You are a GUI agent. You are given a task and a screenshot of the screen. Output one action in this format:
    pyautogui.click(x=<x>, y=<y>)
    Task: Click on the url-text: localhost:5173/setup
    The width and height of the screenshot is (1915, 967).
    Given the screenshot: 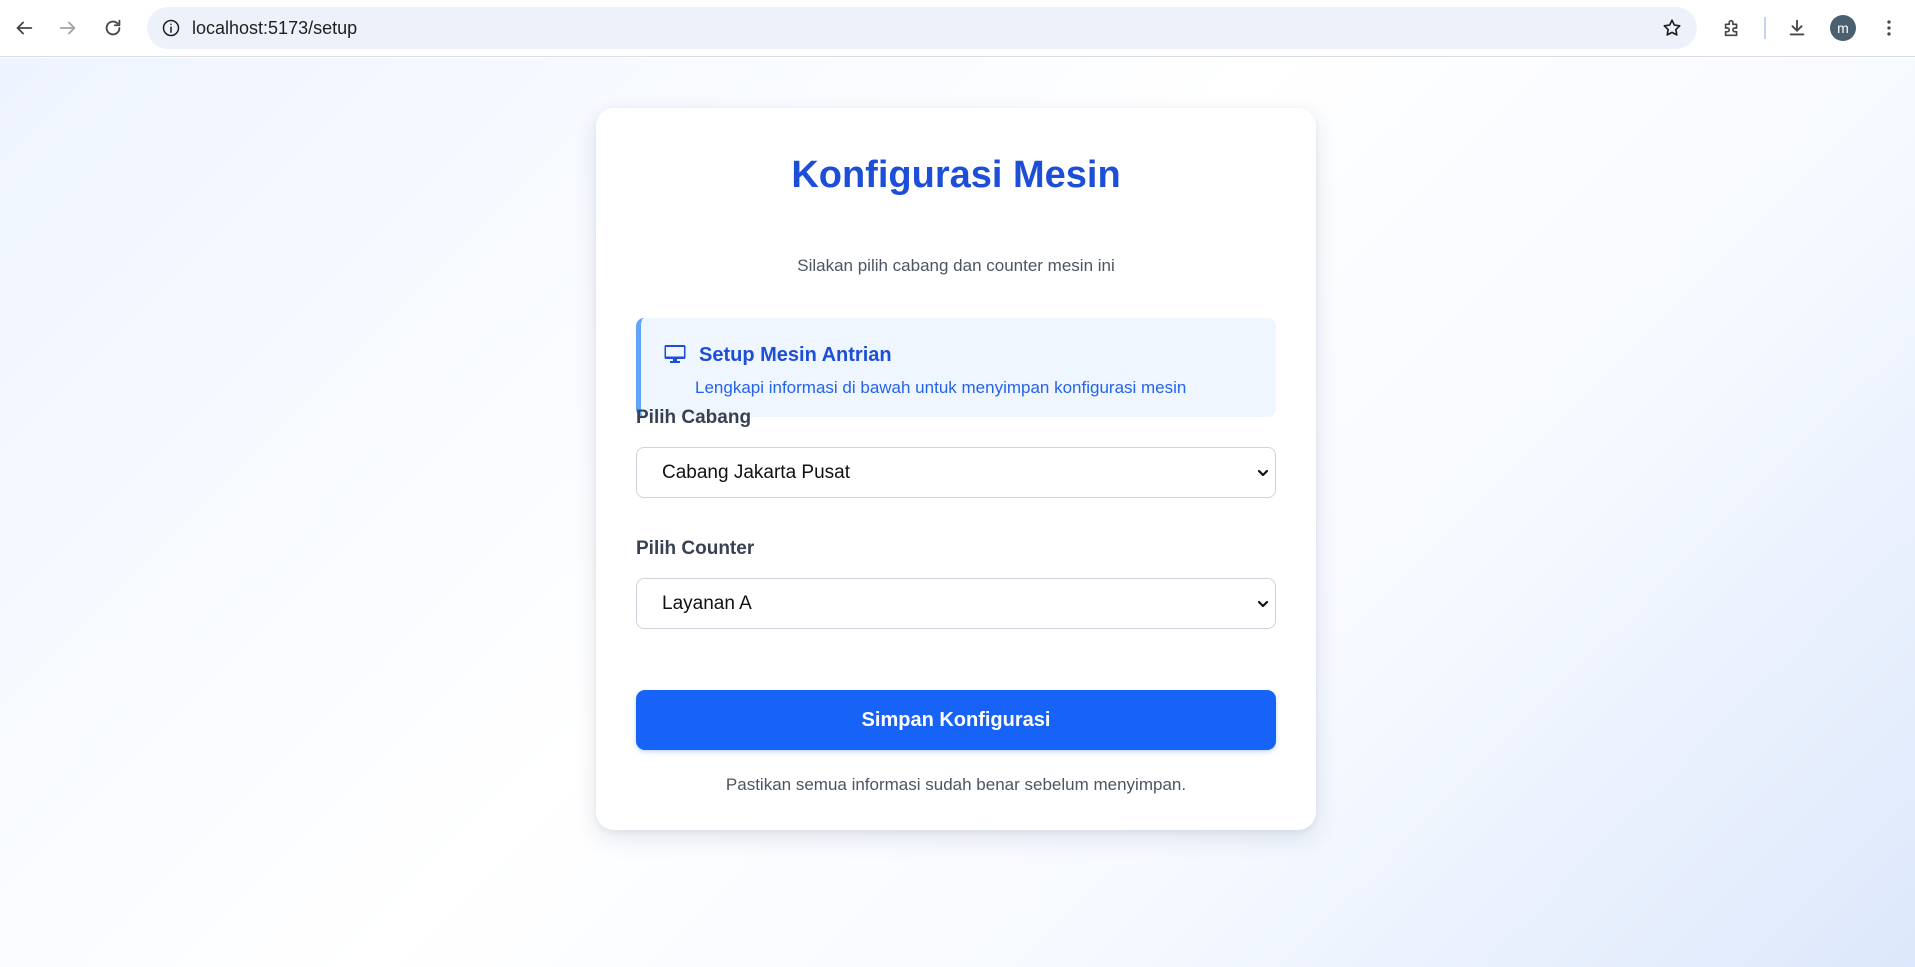 What is the action you would take?
    pyautogui.click(x=274, y=28)
    